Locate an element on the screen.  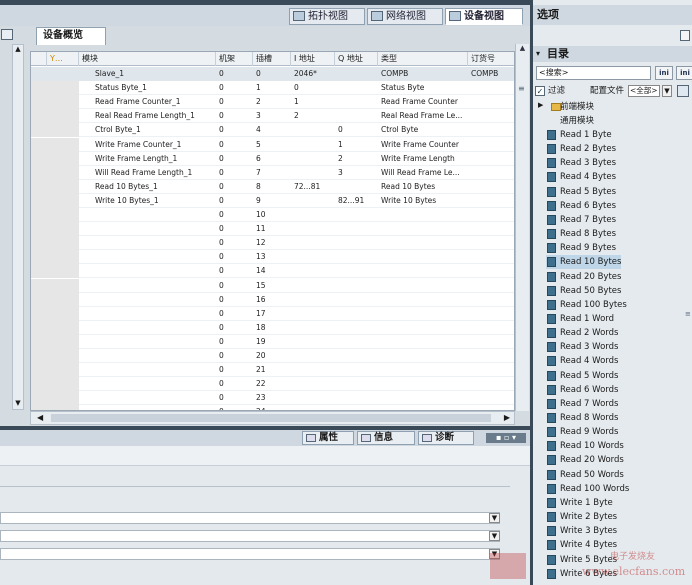
catalog-item: Write 2 Bytes is located at coordinates (581, 517).